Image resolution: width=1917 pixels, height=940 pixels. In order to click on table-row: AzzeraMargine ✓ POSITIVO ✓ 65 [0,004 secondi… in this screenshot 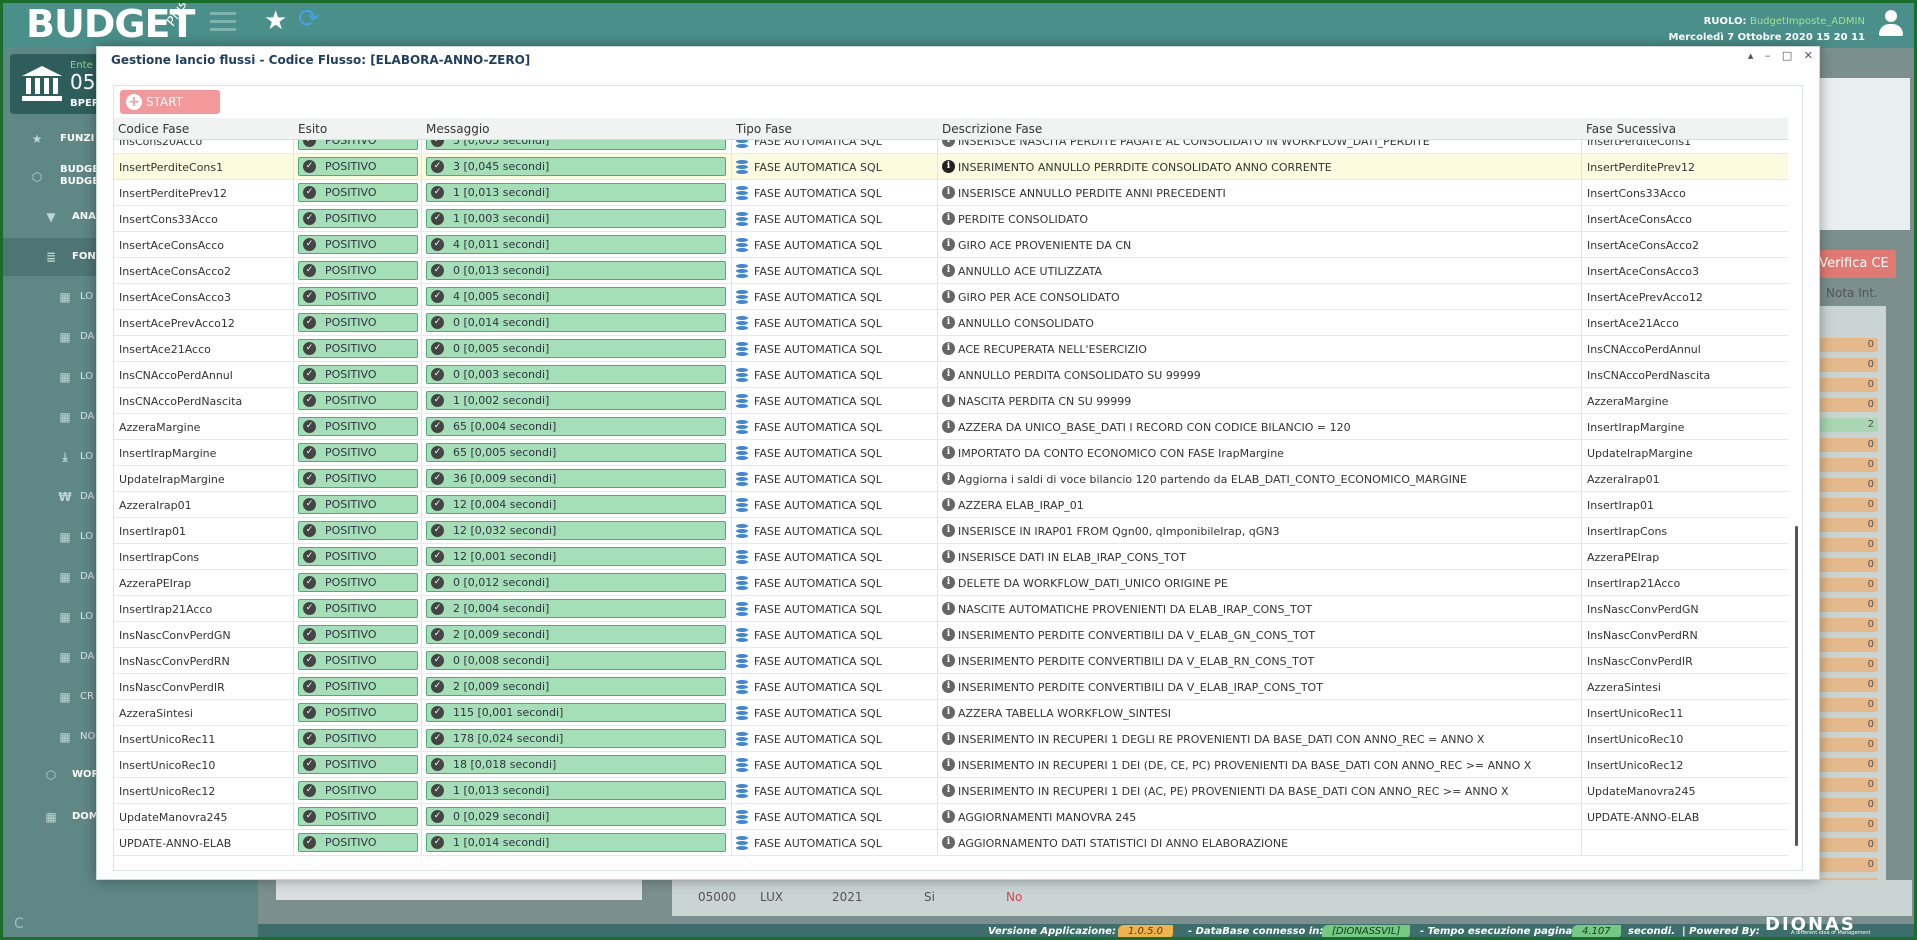, I will do `click(951, 427)`.